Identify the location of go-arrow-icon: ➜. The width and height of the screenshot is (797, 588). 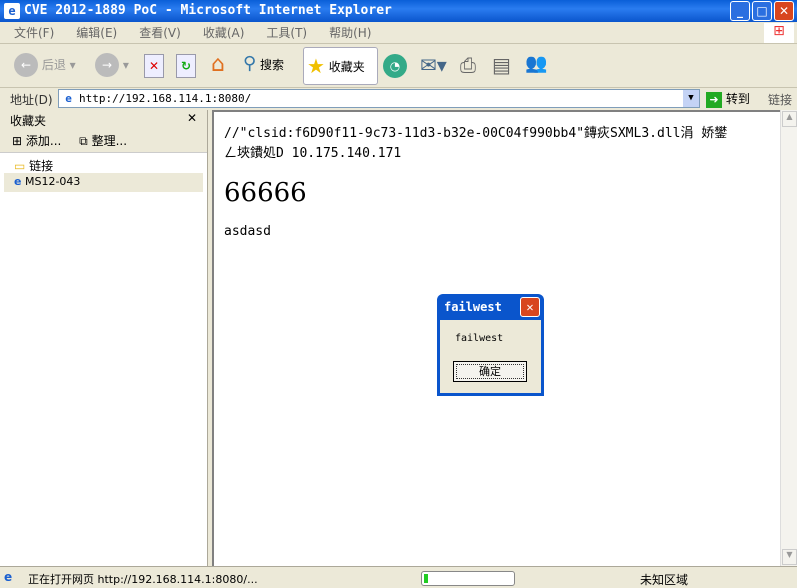
(714, 100).